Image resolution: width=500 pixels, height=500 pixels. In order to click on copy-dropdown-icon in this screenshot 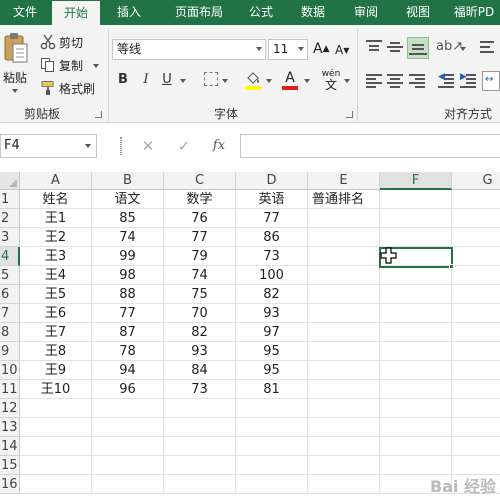, I will do `click(96, 66)`.